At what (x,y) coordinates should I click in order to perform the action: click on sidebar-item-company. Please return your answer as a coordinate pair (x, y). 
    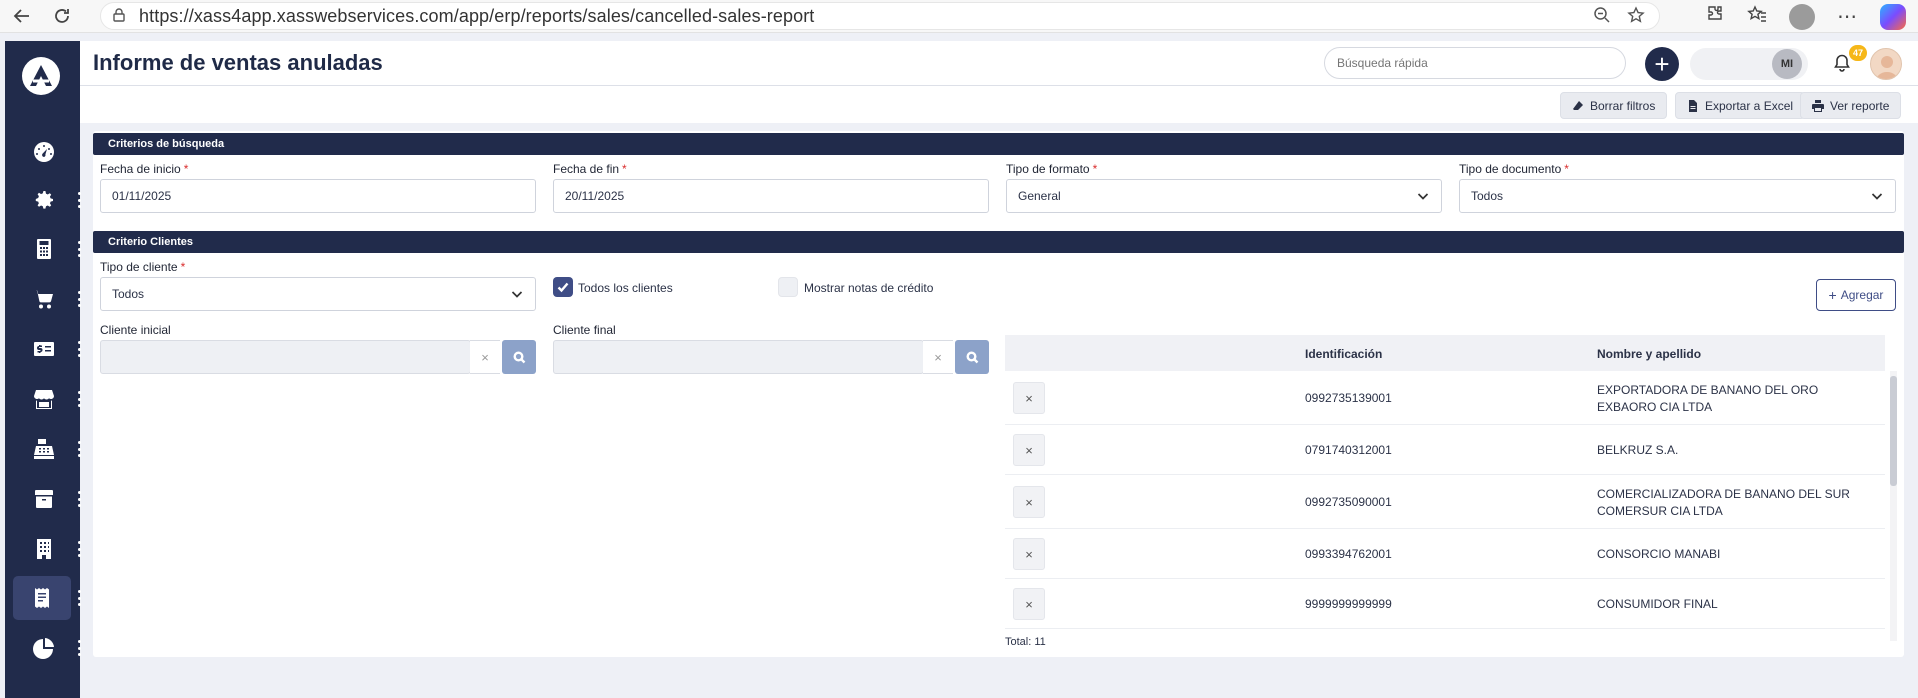
    Looking at the image, I should click on (47, 549).